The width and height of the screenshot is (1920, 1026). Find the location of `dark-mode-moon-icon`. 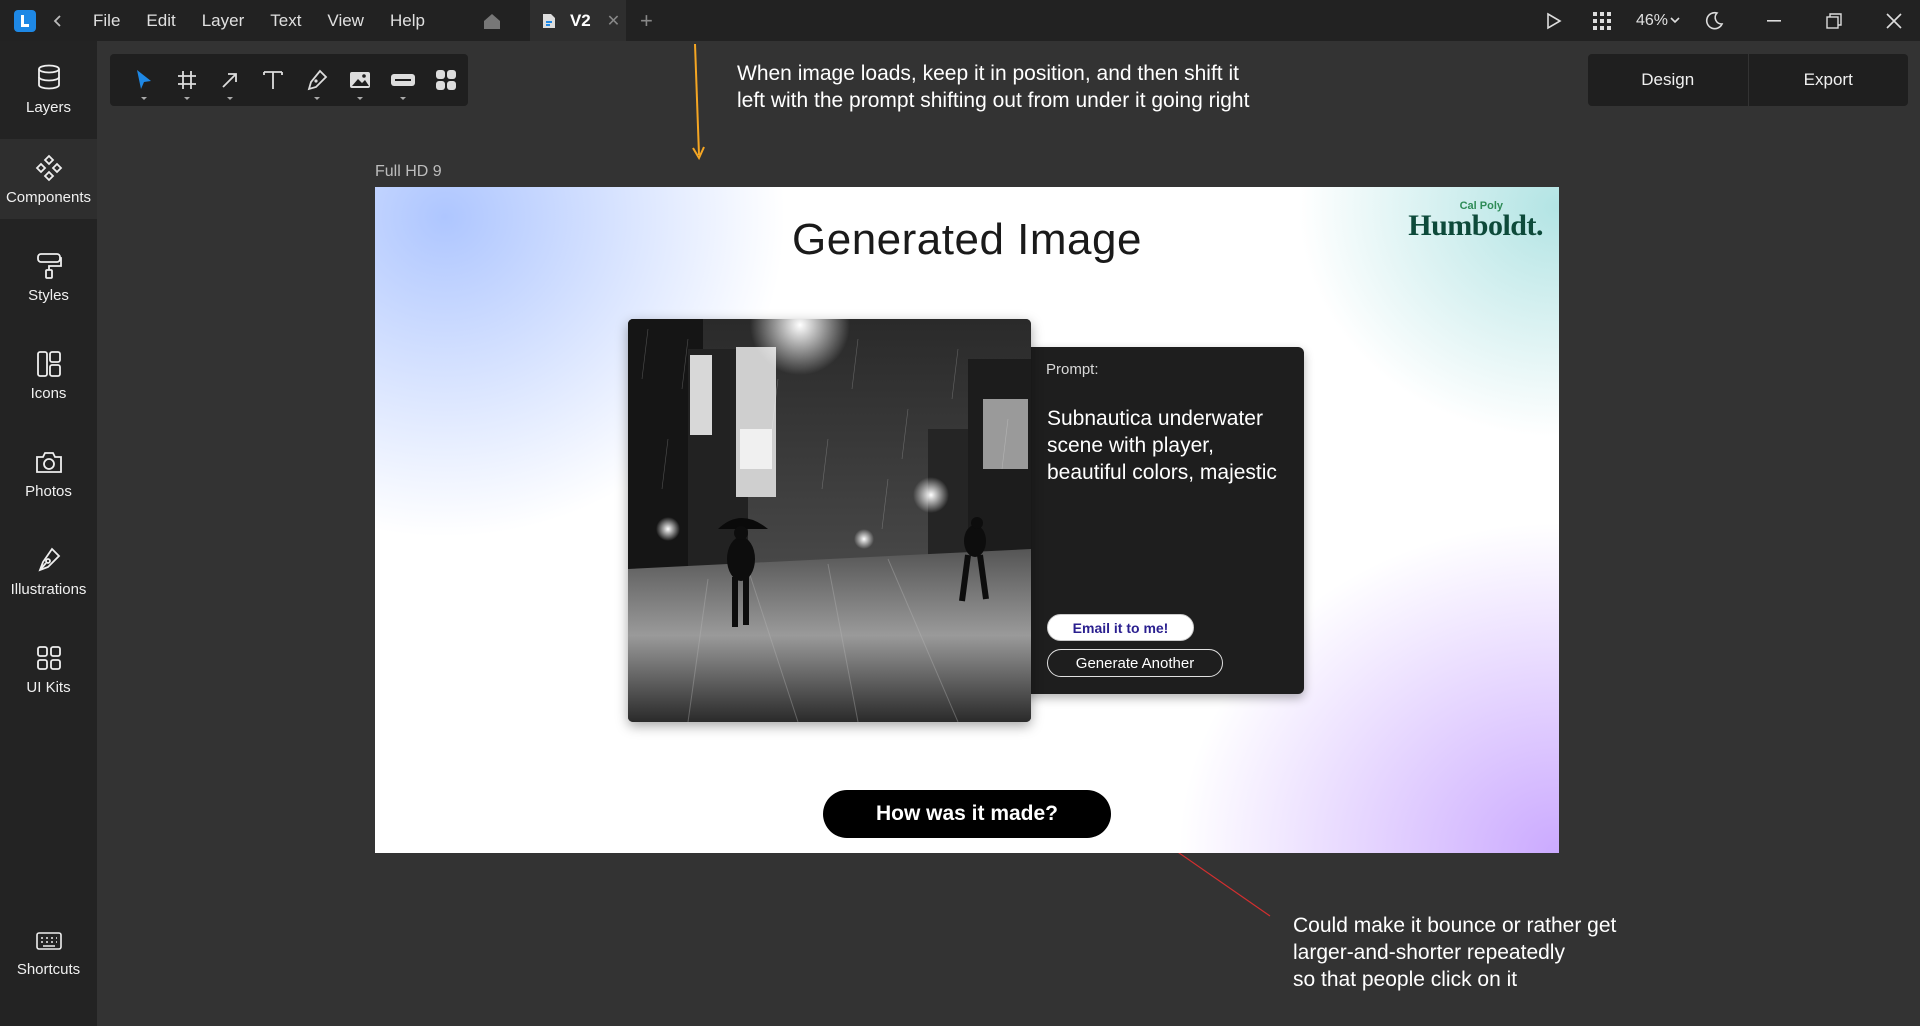

dark-mode-moon-icon is located at coordinates (1714, 21).